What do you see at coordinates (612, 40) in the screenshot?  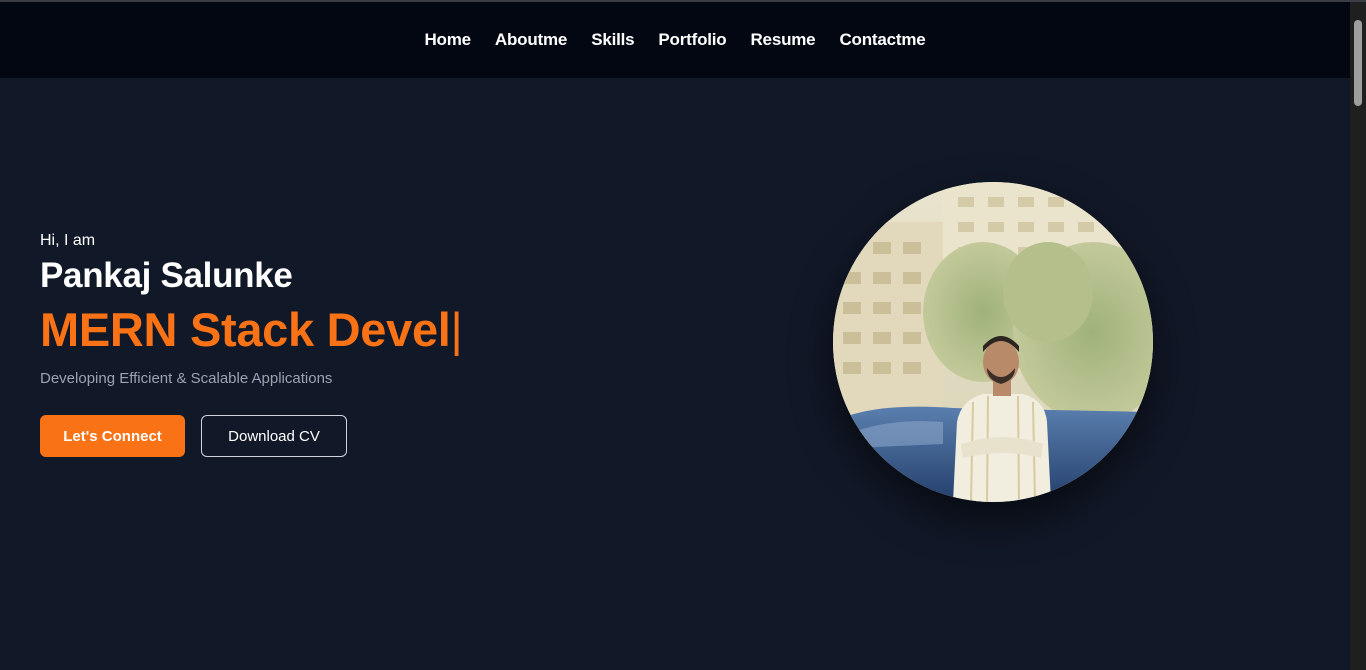 I see `nav-link-skills: Skills` at bounding box center [612, 40].